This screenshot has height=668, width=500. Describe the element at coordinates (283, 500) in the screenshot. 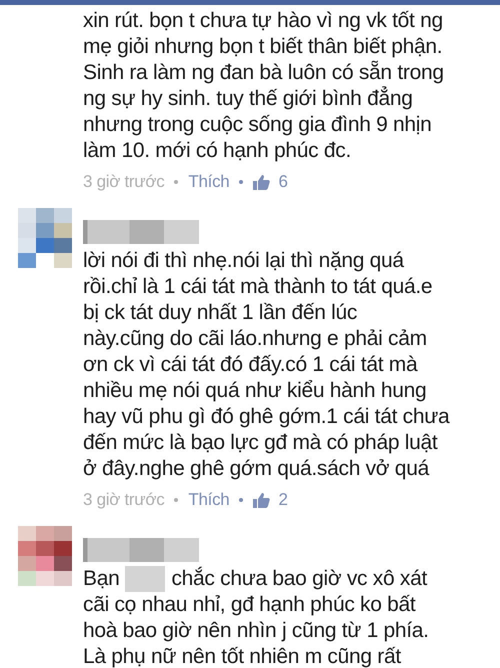

I see `like-count: 2` at that location.